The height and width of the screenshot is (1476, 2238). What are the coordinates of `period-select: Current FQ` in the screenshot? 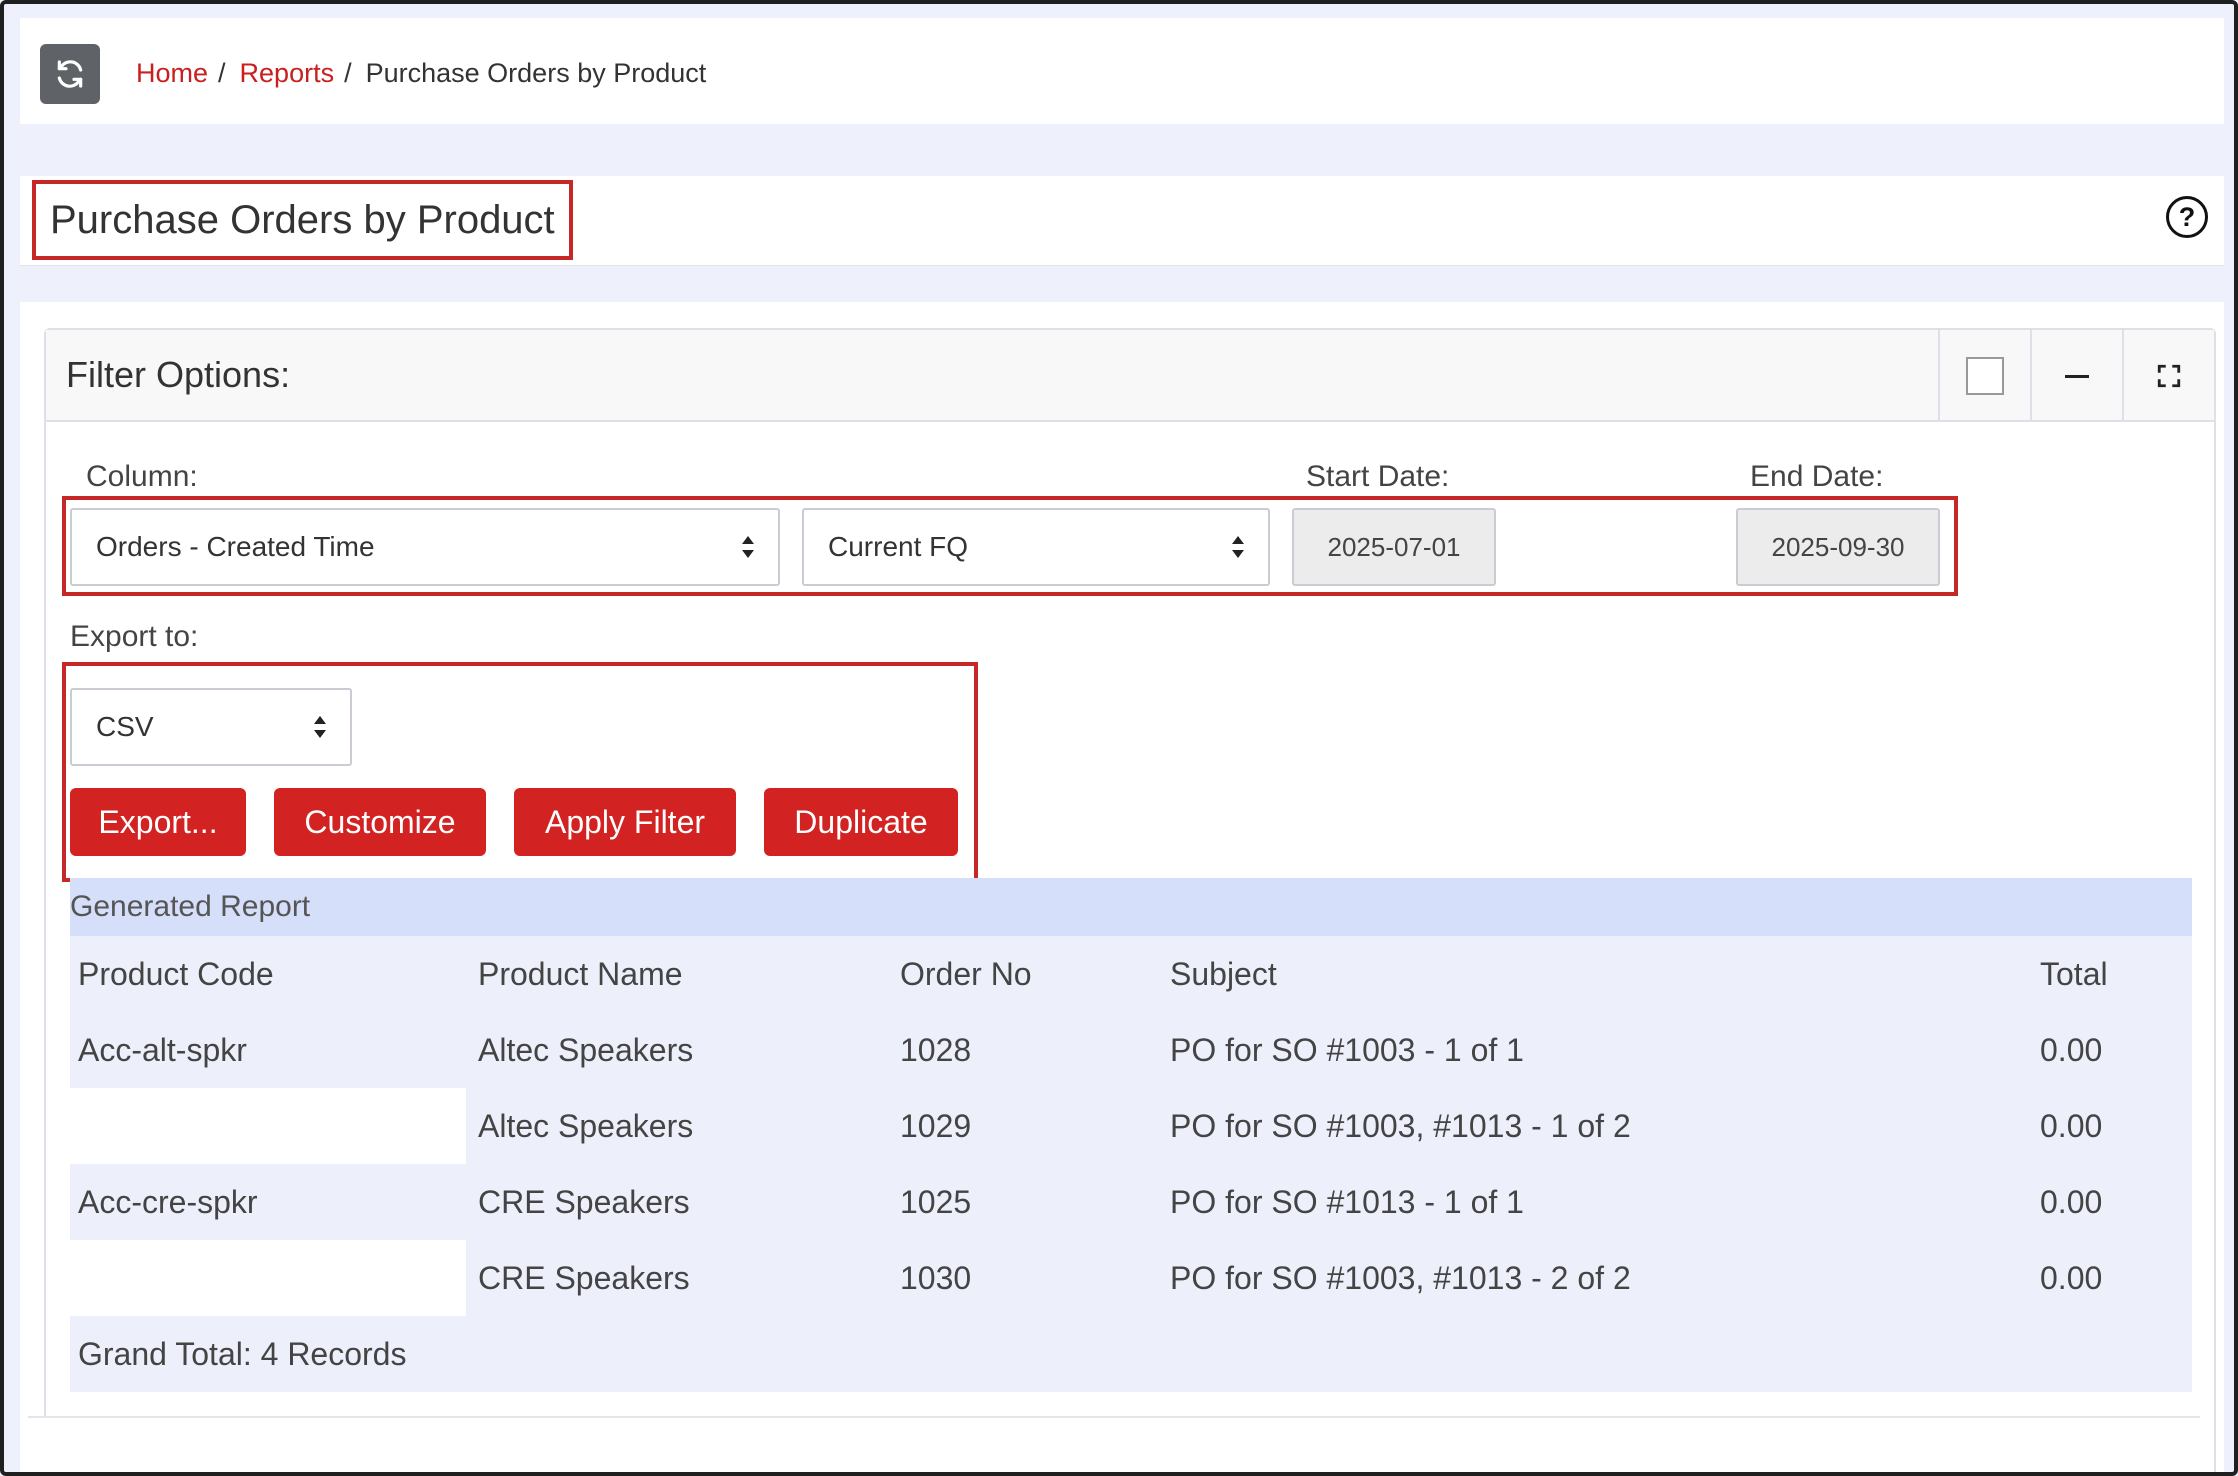 It's located at (1036, 547).